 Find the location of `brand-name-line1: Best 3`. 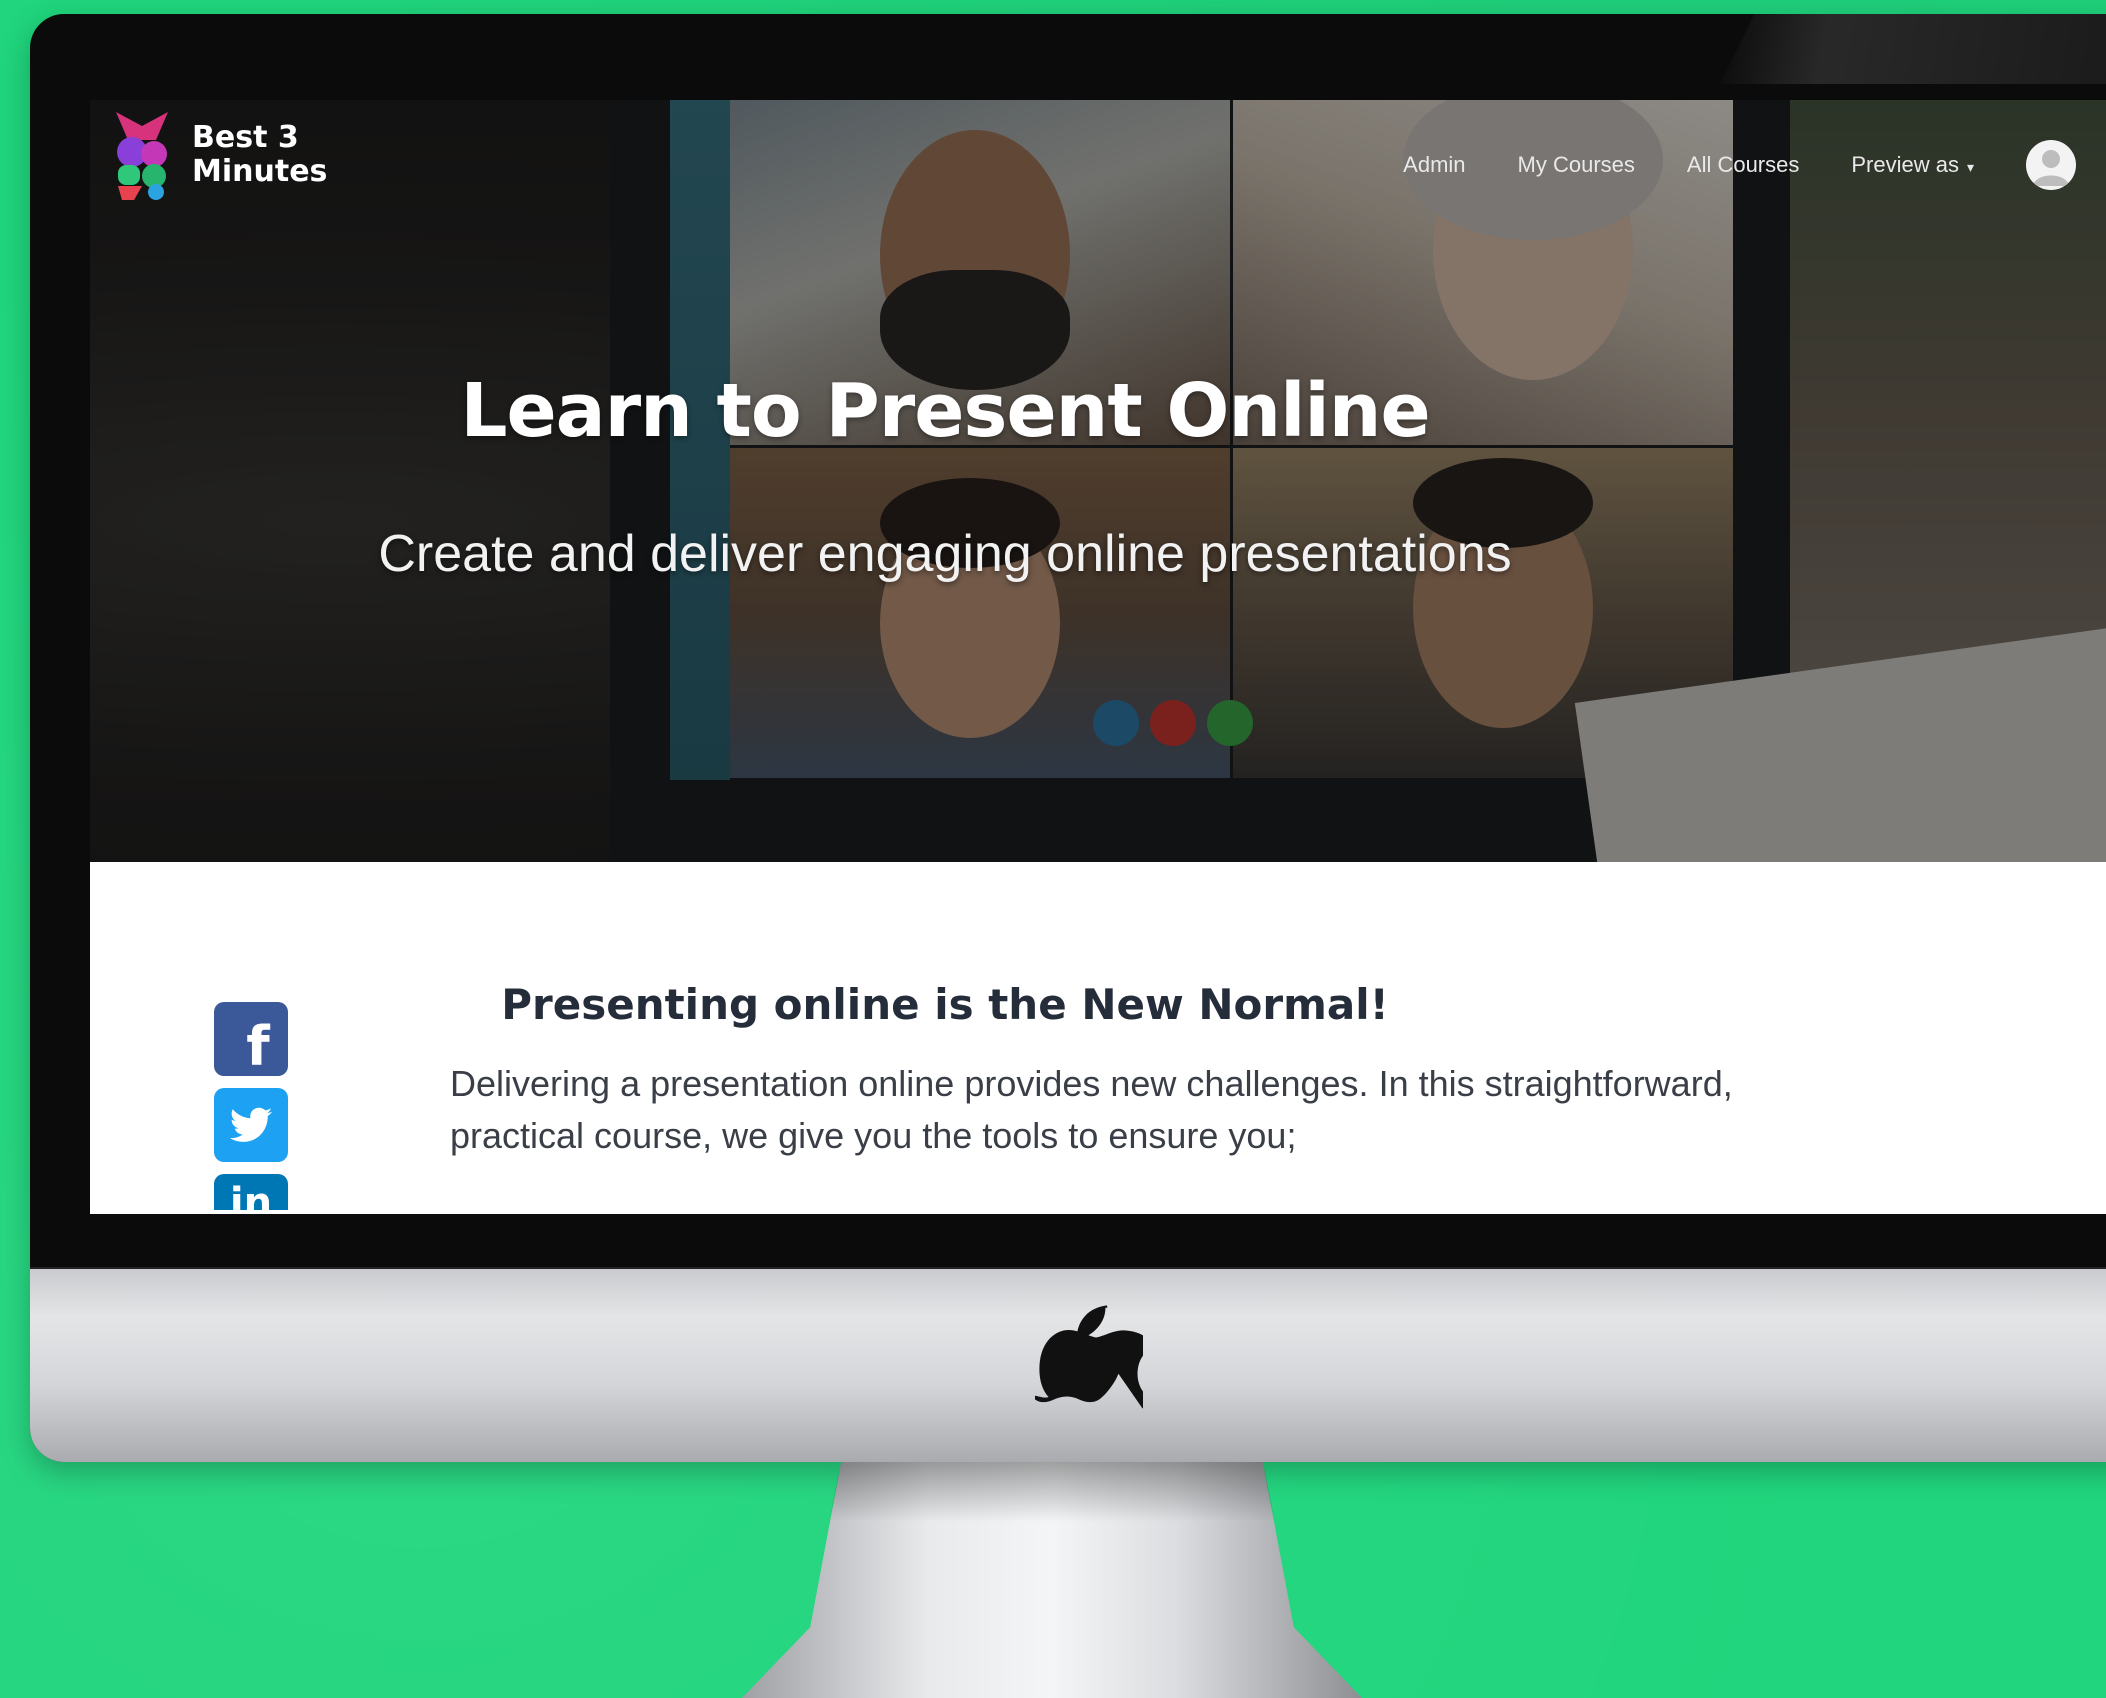

brand-name-line1: Best 3 is located at coordinates (245, 137).